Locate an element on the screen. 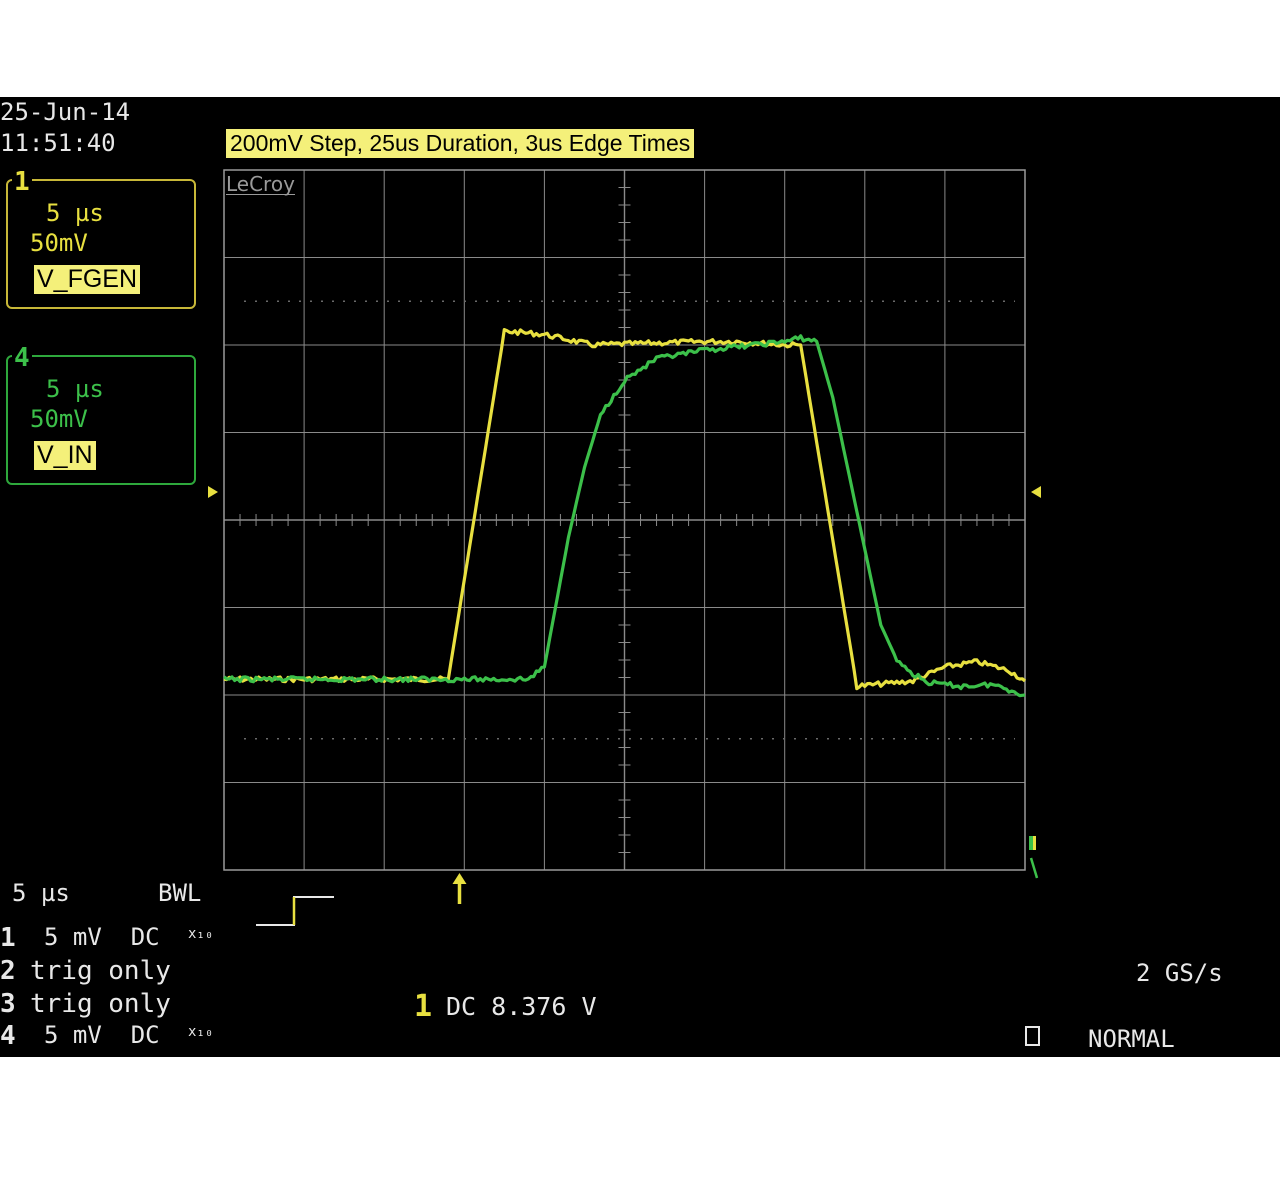 The width and height of the screenshot is (1280, 1190). channel-1-reference-marker is located at coordinates (1034, 843).